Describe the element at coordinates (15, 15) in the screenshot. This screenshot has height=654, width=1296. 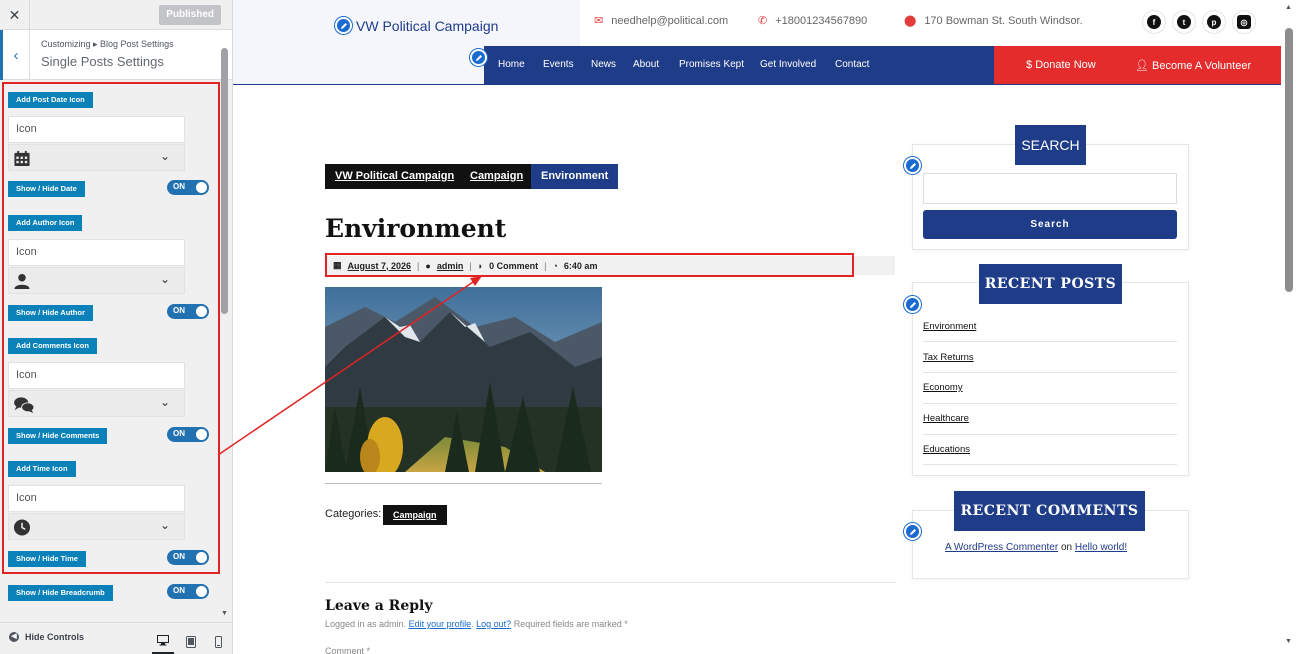
I see `close-icon: ✕` at that location.